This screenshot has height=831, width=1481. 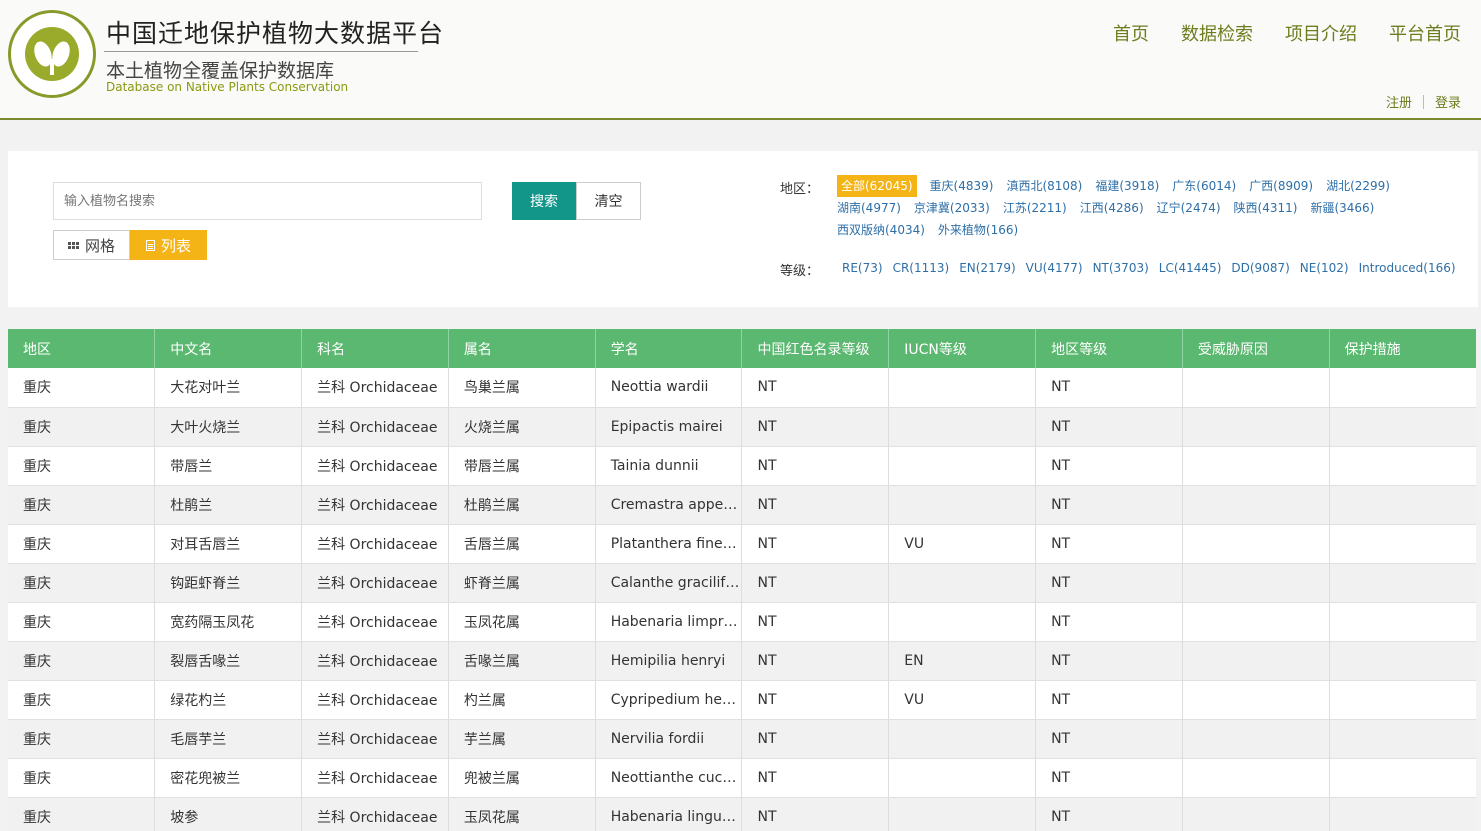 What do you see at coordinates (1256, 348) in the screenshot?
I see `column-header: 受威胁原因` at bounding box center [1256, 348].